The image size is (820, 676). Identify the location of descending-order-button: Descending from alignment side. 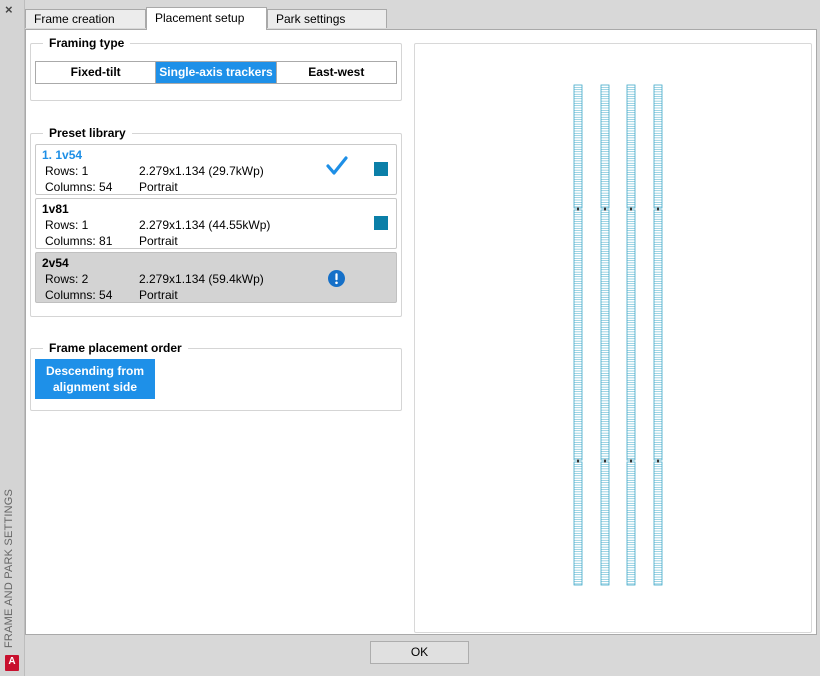
(95, 379).